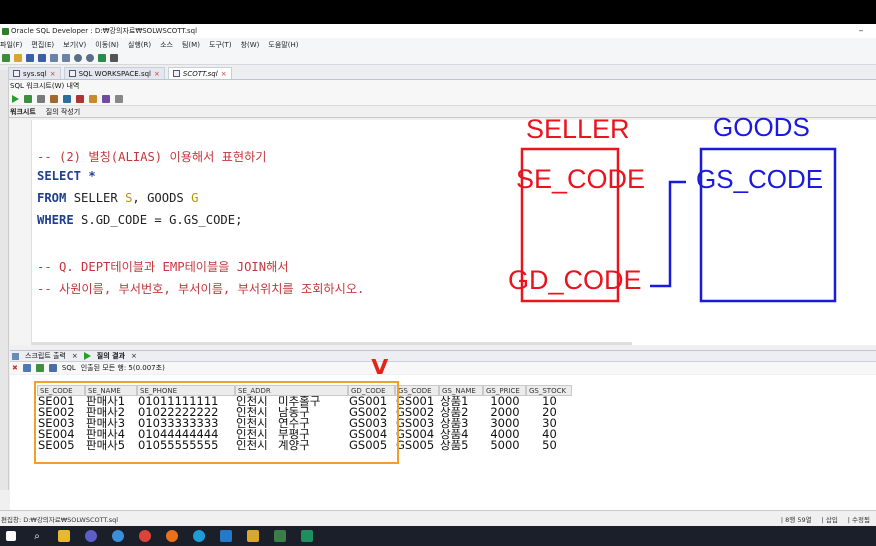 The image size is (876, 546). Describe the element at coordinates (90, 57) in the screenshot. I see `forward-icon` at that location.